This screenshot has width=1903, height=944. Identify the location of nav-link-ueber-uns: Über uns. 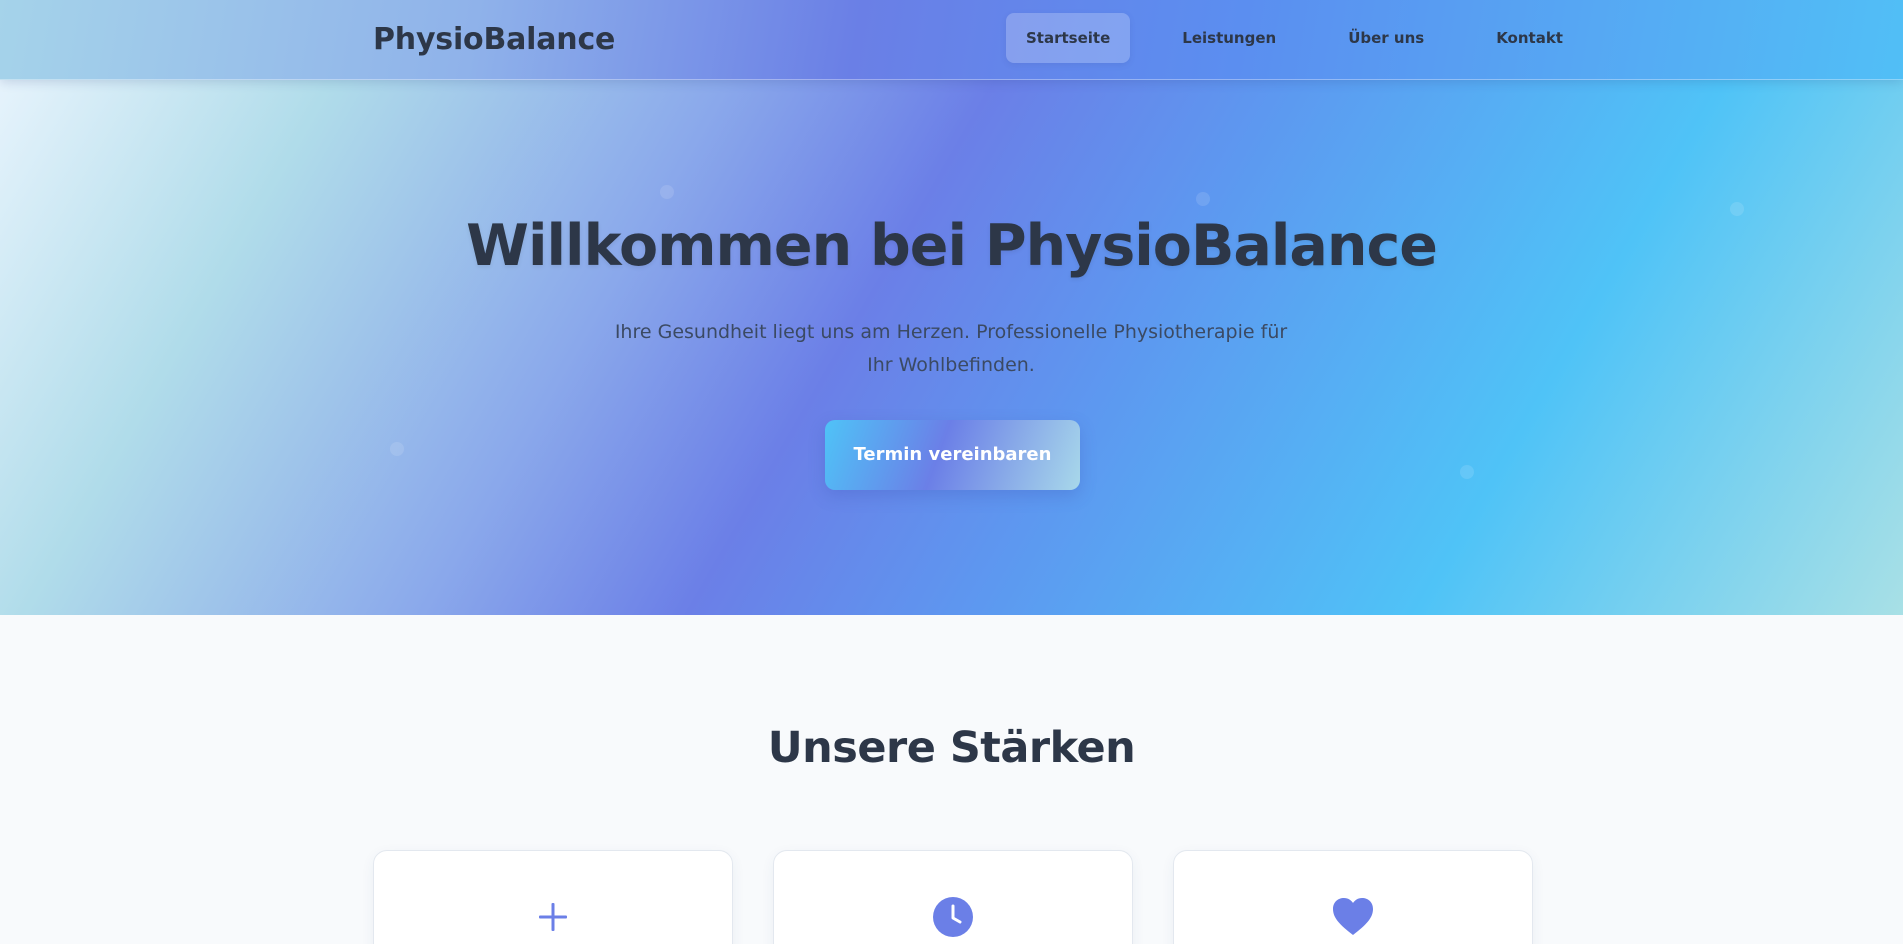
(1386, 38).